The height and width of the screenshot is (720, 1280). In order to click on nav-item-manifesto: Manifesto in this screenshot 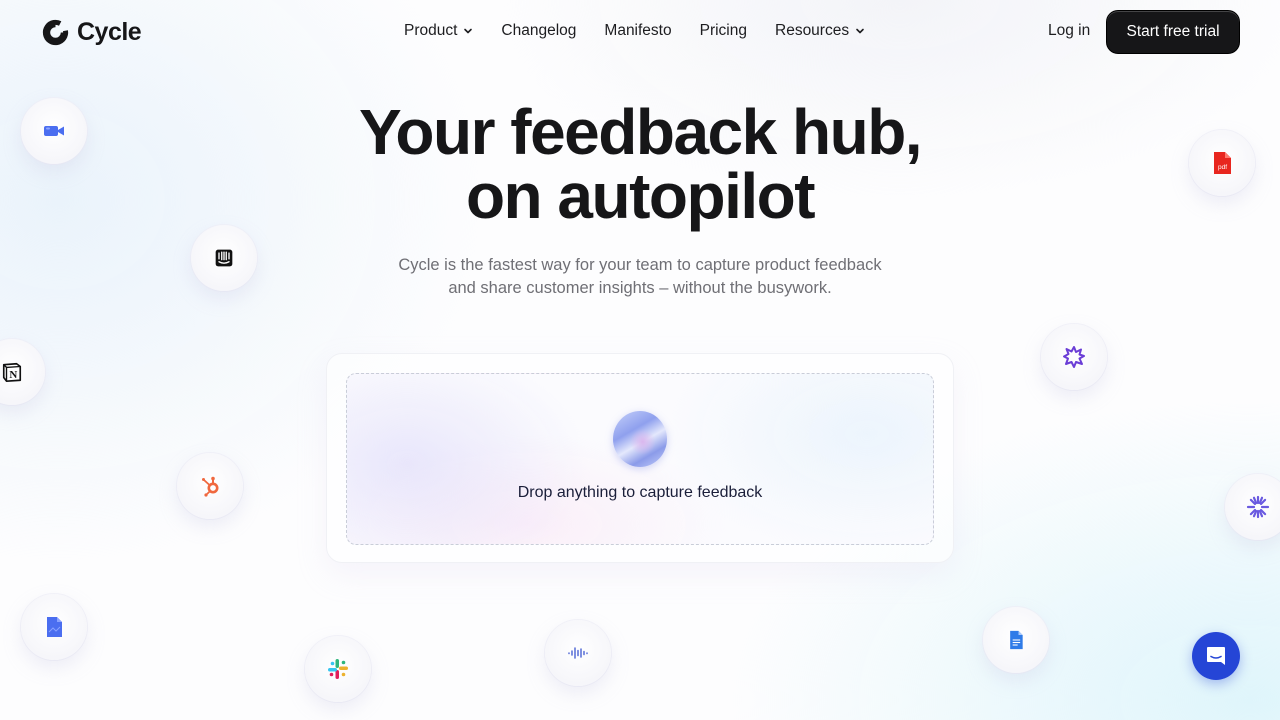, I will do `click(637, 31)`.